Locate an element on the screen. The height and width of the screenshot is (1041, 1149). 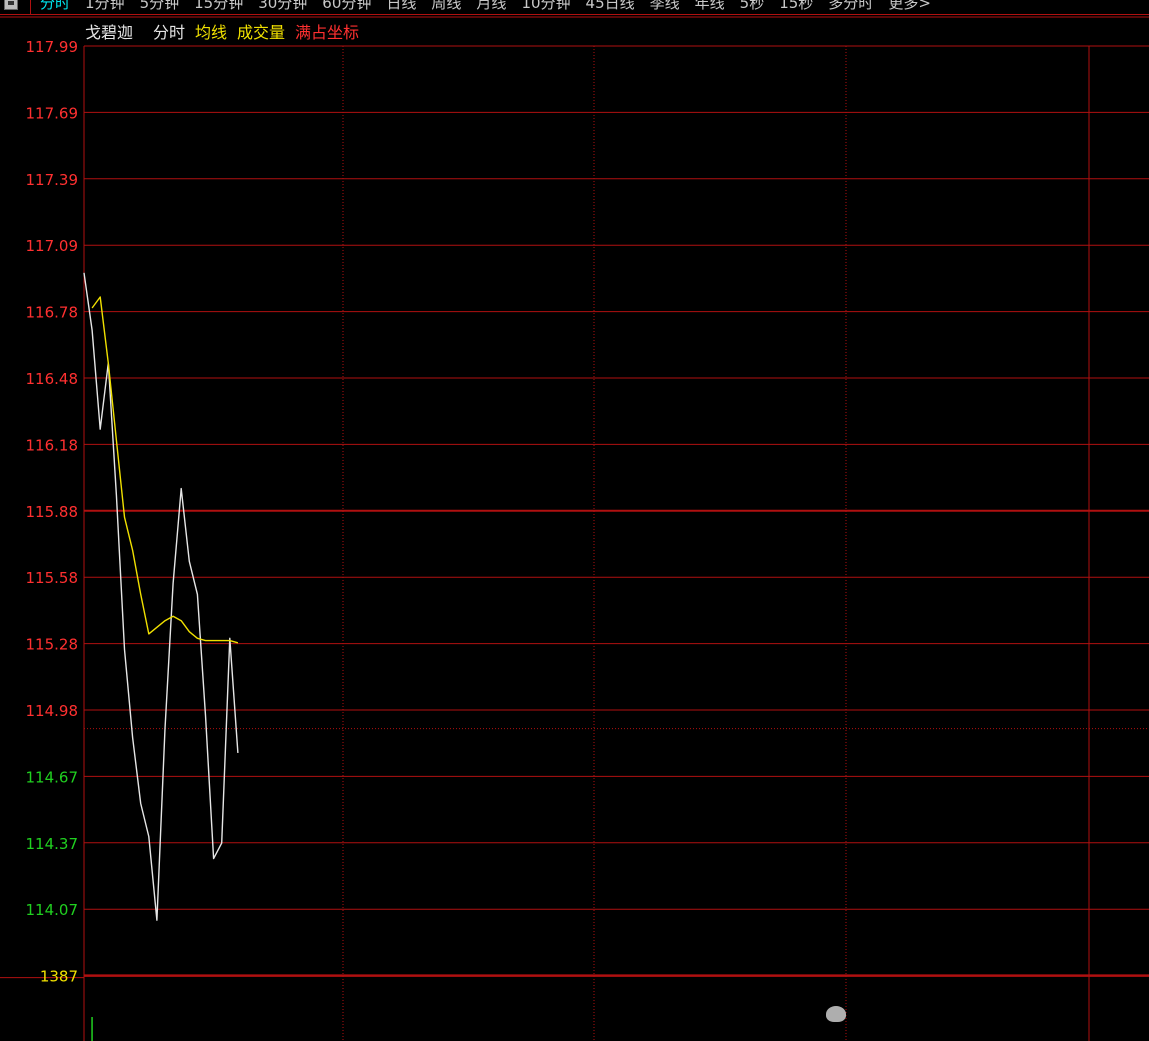
y-tick-label: 115.58 is located at coordinates (52, 578).